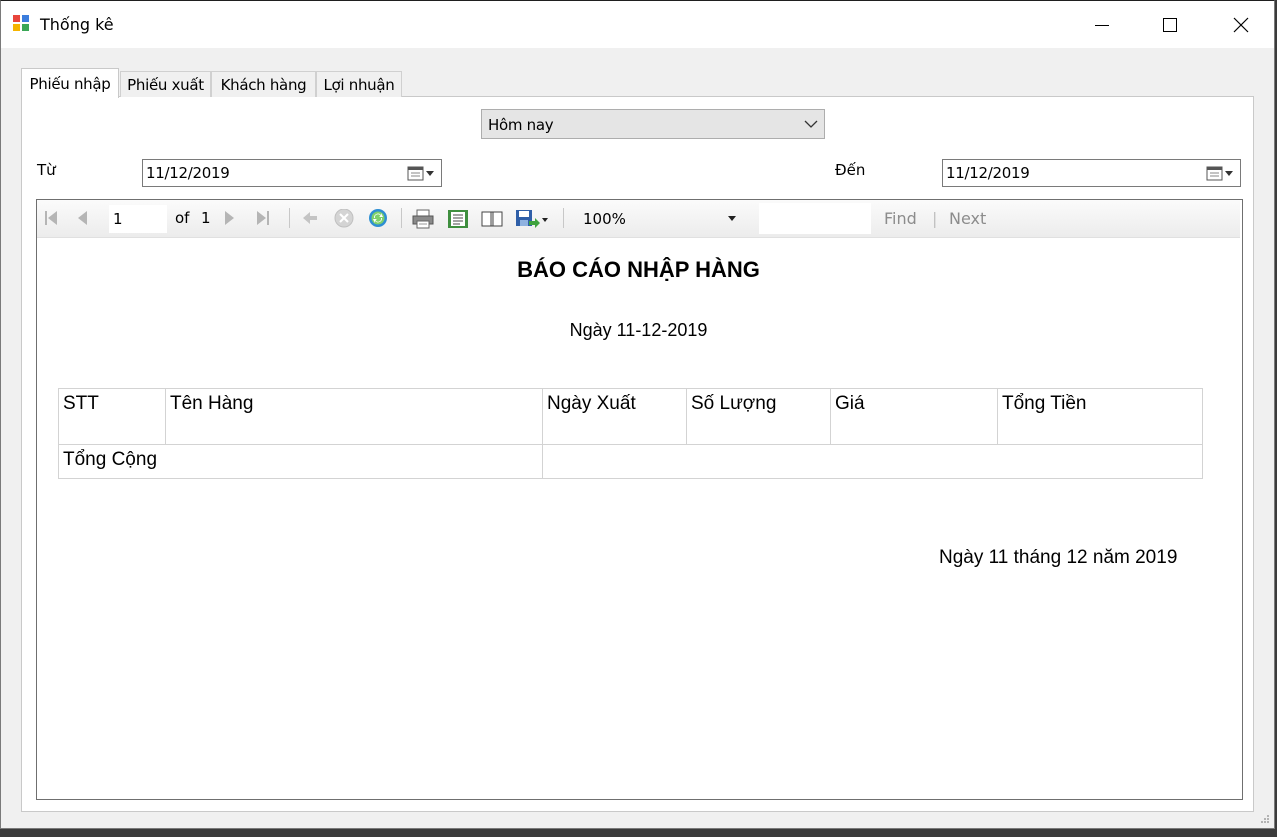 This screenshot has height=837, width=1277. What do you see at coordinates (354, 416) in the screenshot?
I see `column-header-ten-hang: Tên Hàng` at bounding box center [354, 416].